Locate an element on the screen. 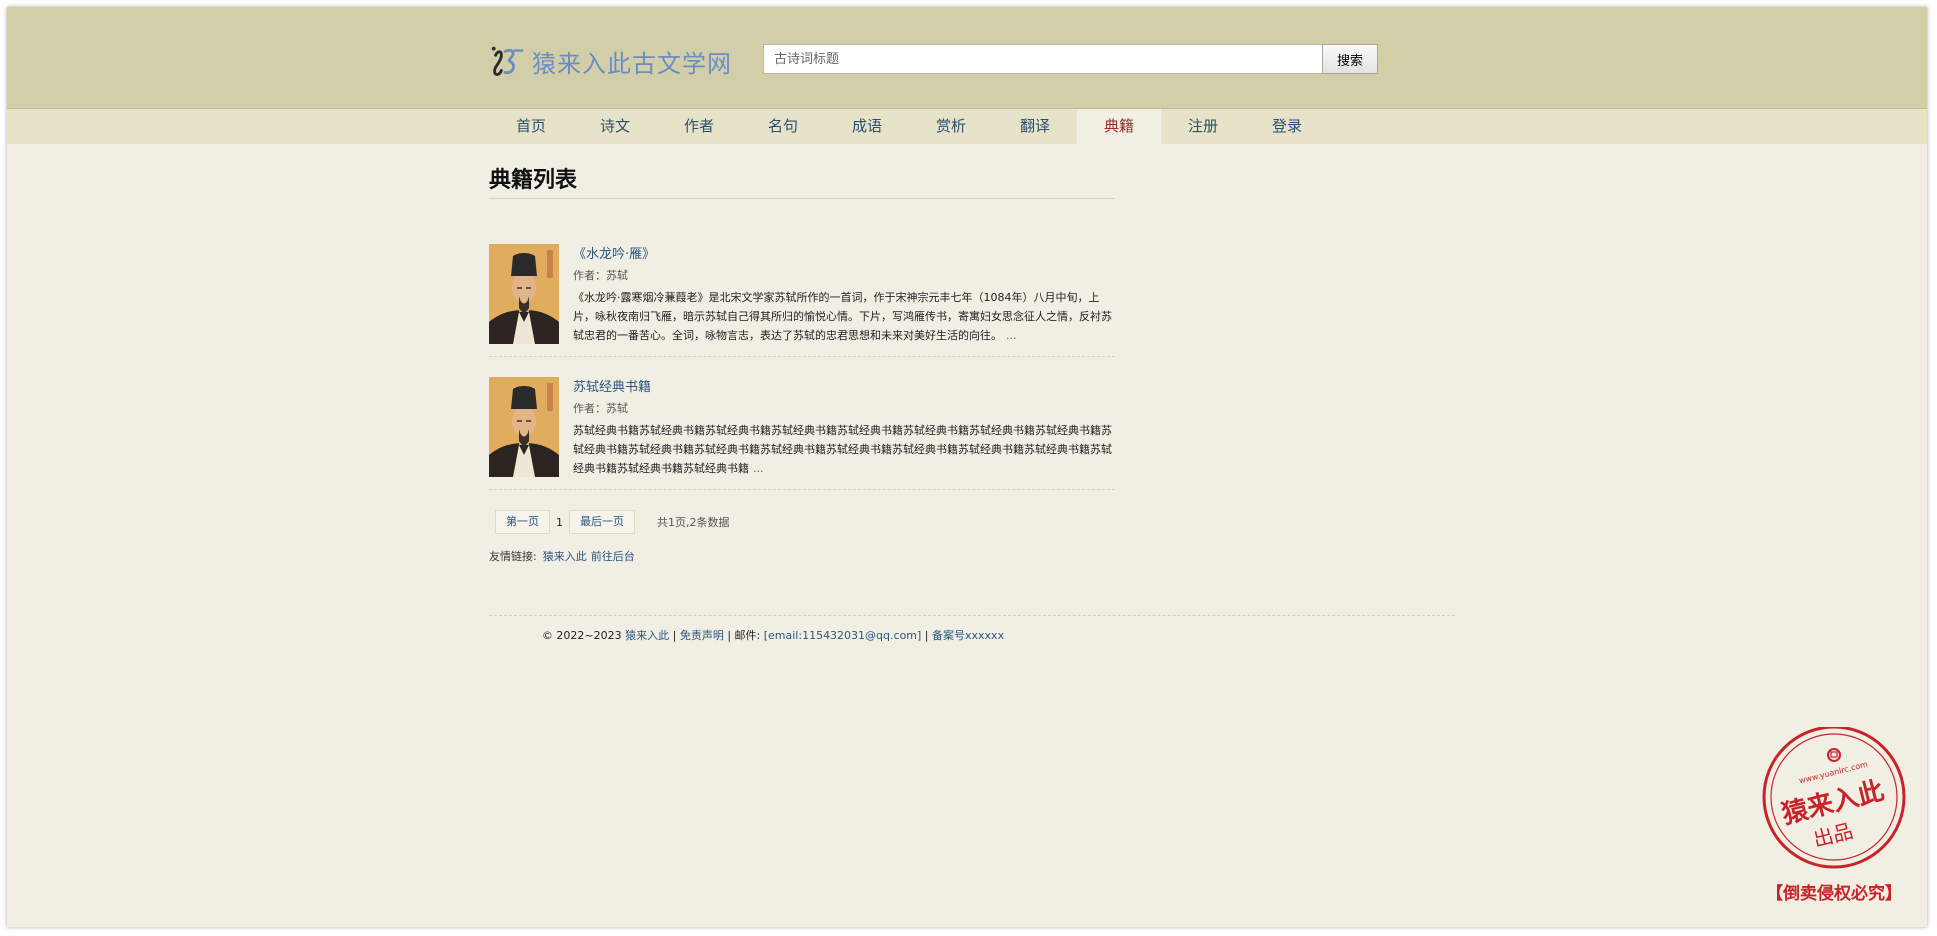  icp-link: 备案号xxxxxx is located at coordinates (968, 635).